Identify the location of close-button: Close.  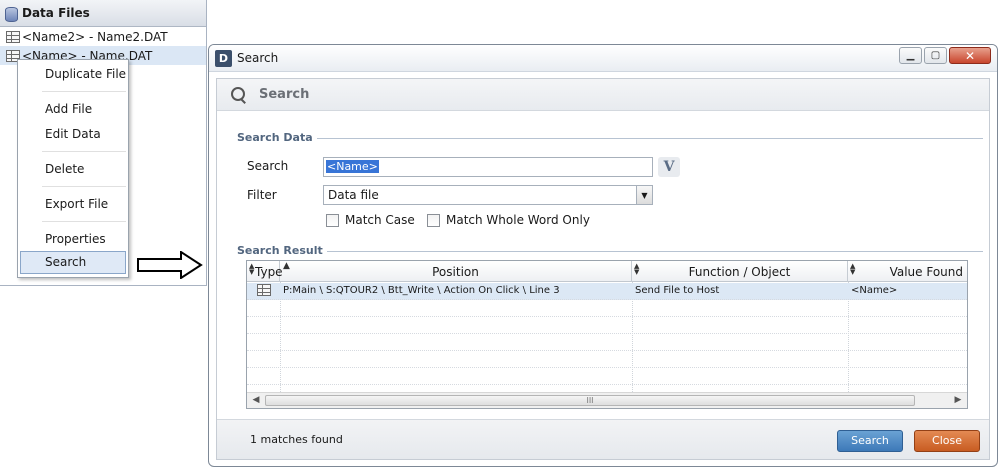
(947, 441).